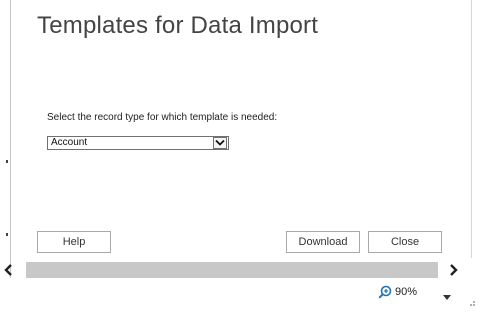 This screenshot has width=482, height=312. Describe the element at coordinates (232, 270) in the screenshot. I see `horizontal-scrollbar` at that location.